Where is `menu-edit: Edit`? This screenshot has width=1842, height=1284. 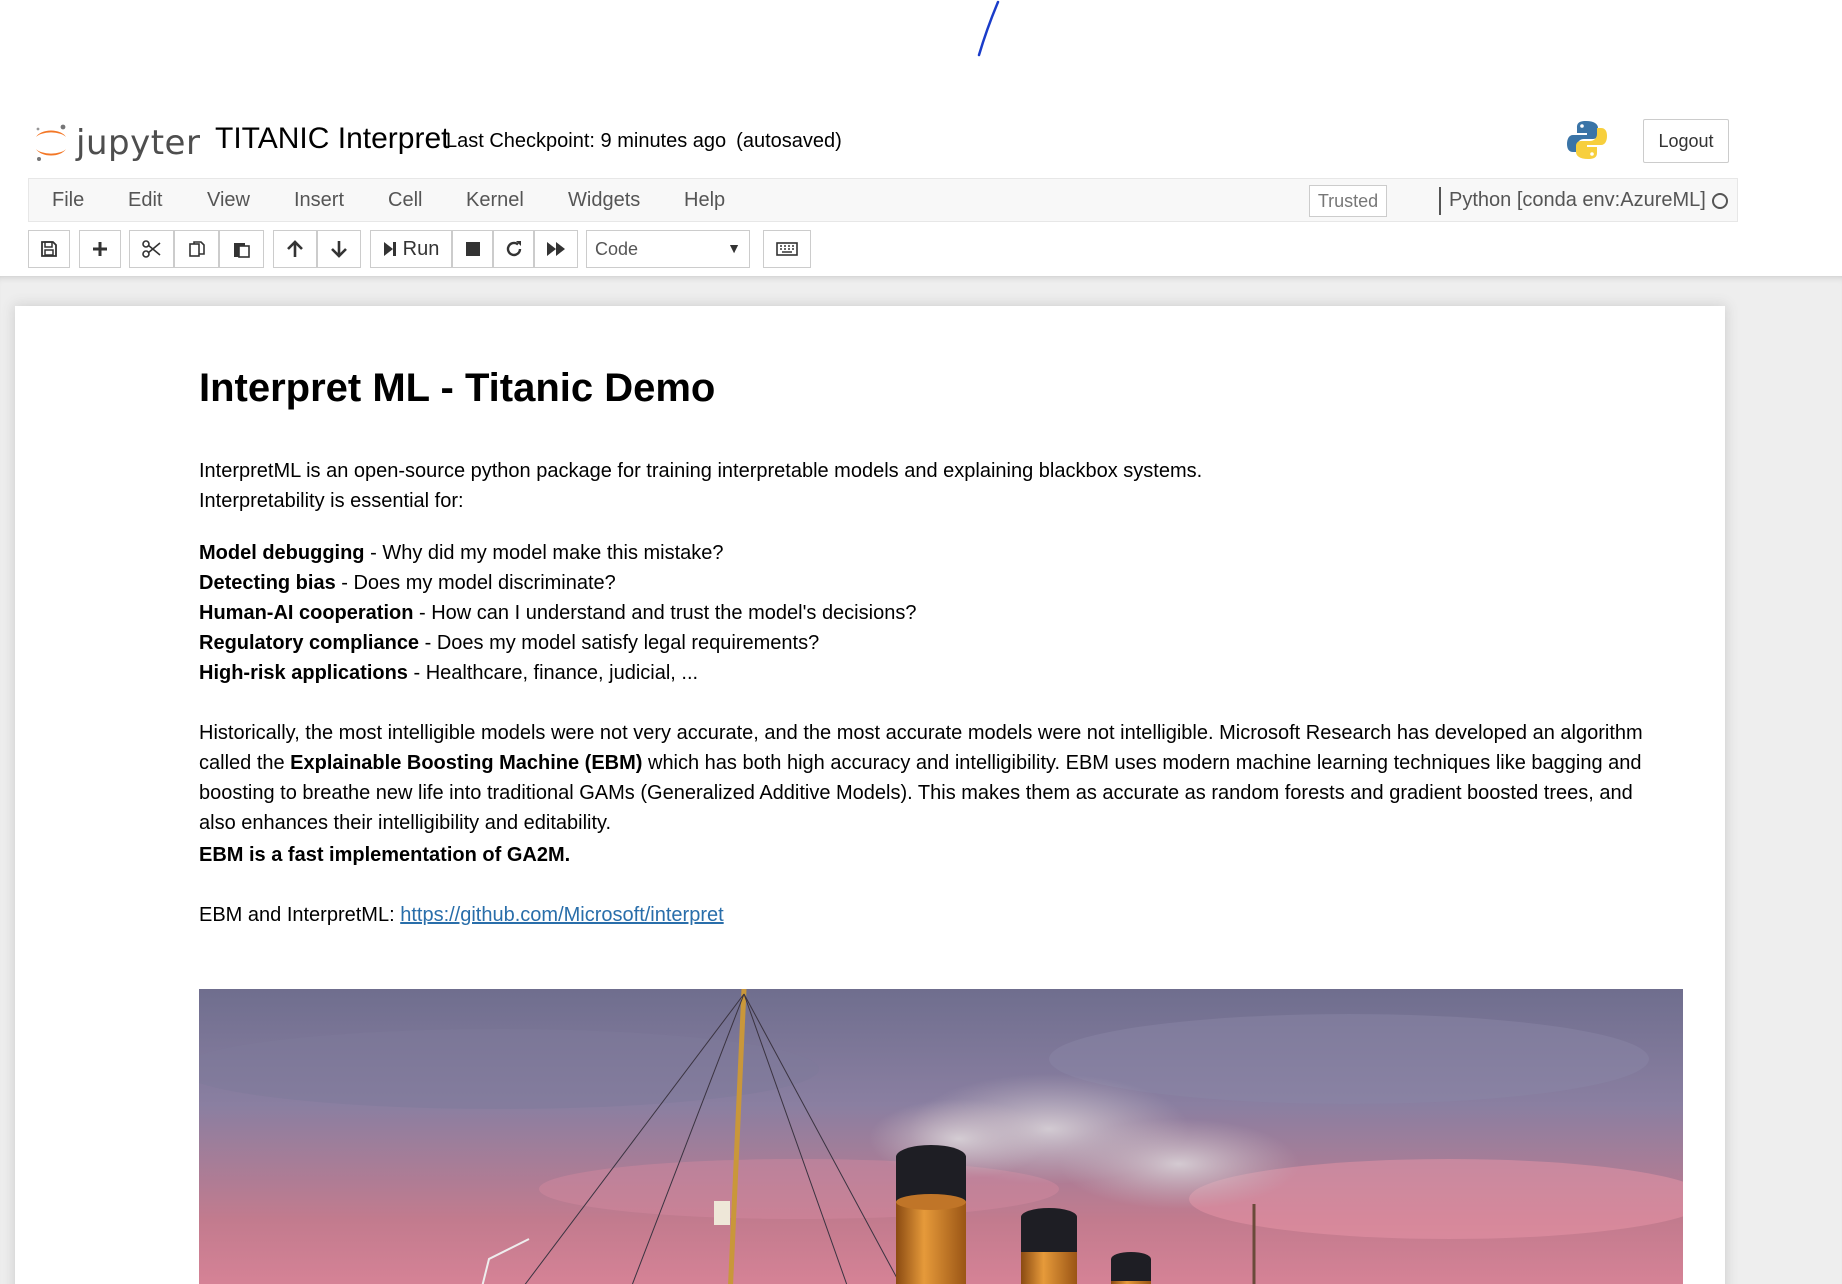 menu-edit: Edit is located at coordinates (145, 200).